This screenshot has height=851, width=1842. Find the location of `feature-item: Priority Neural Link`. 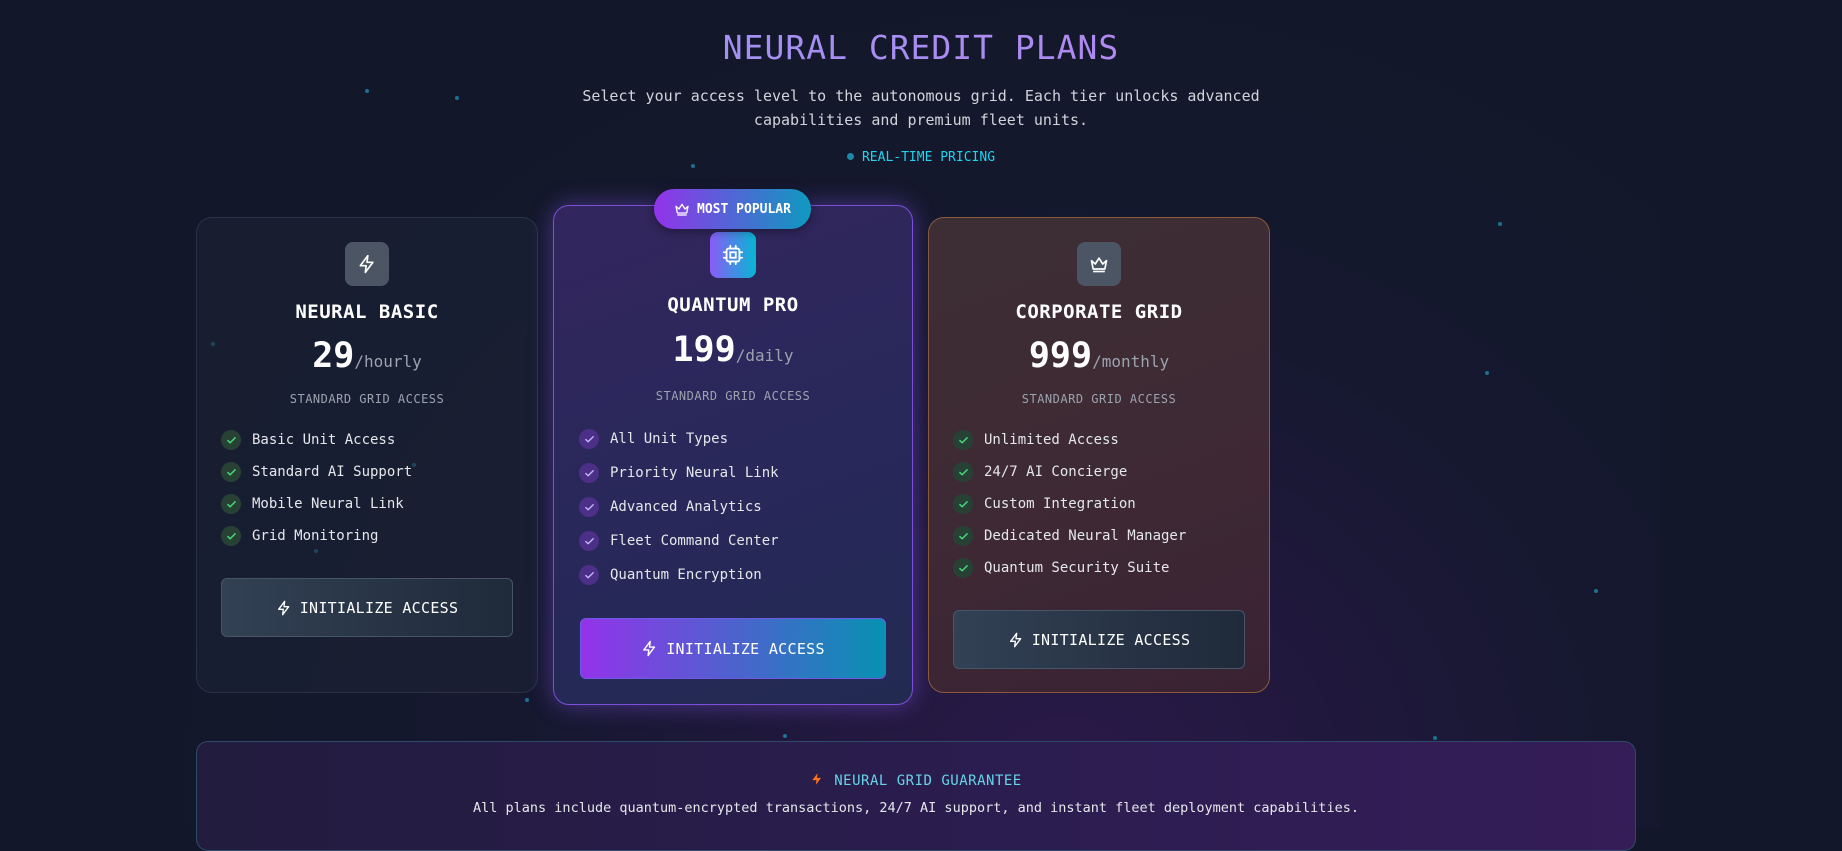

feature-item: Priority Neural Link is located at coordinates (679, 473).